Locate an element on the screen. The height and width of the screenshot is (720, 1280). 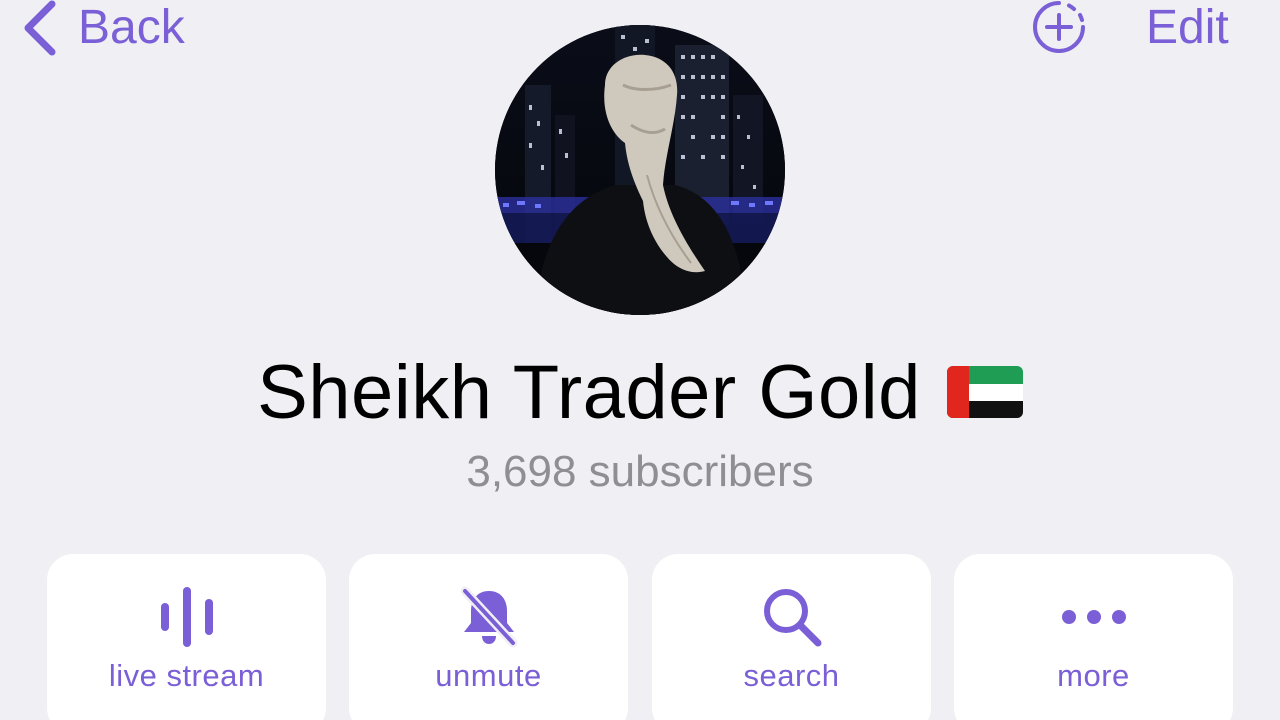
dashed-circle-plus-icon is located at coordinates (1059, 27).